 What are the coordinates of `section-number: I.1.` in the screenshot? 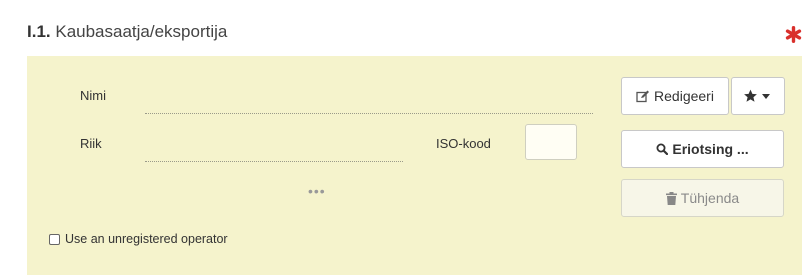 It's located at (39, 31).